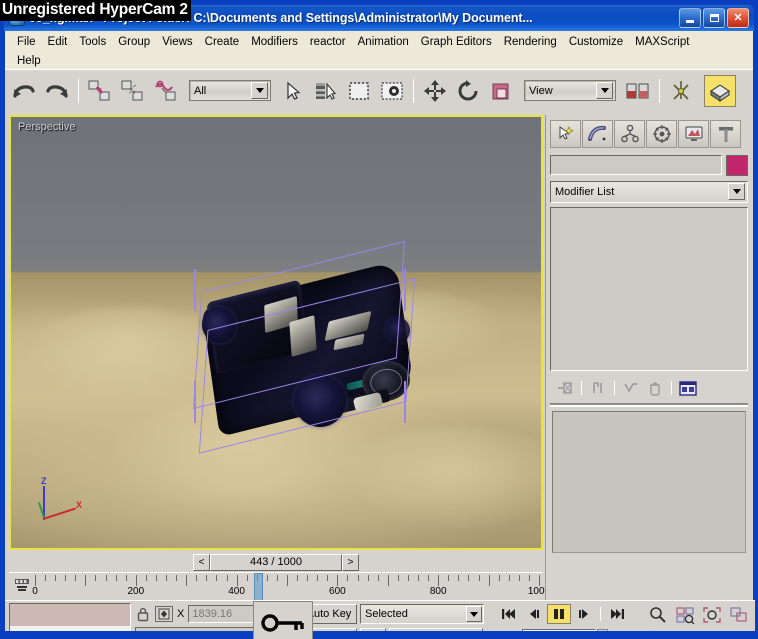 The image size is (758, 639). Describe the element at coordinates (584, 614) in the screenshot. I see `next-frame-button` at that location.